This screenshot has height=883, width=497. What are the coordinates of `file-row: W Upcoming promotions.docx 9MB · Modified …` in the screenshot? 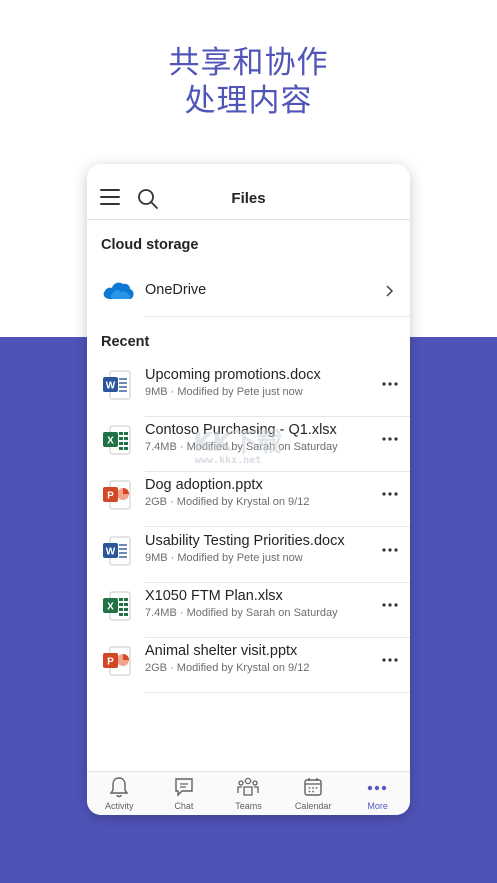 It's located at (248, 389).